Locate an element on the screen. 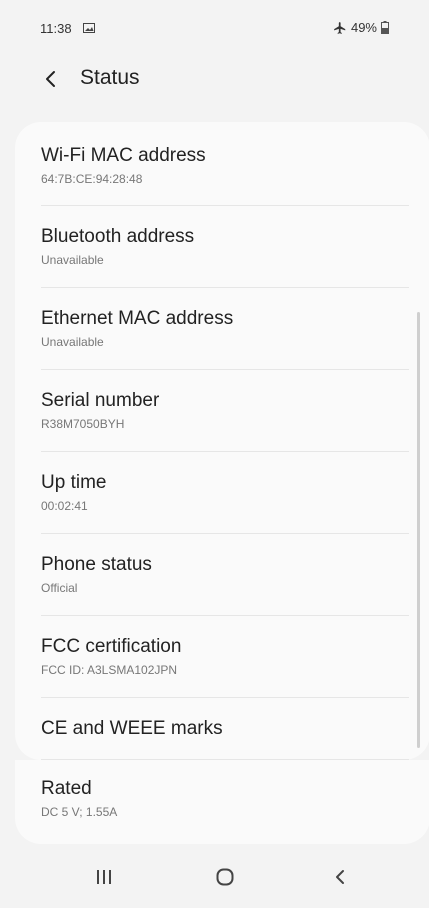  list-item-fcc-certification: FCC certification FCC ID: A3LSMA102JPN is located at coordinates (225, 656).